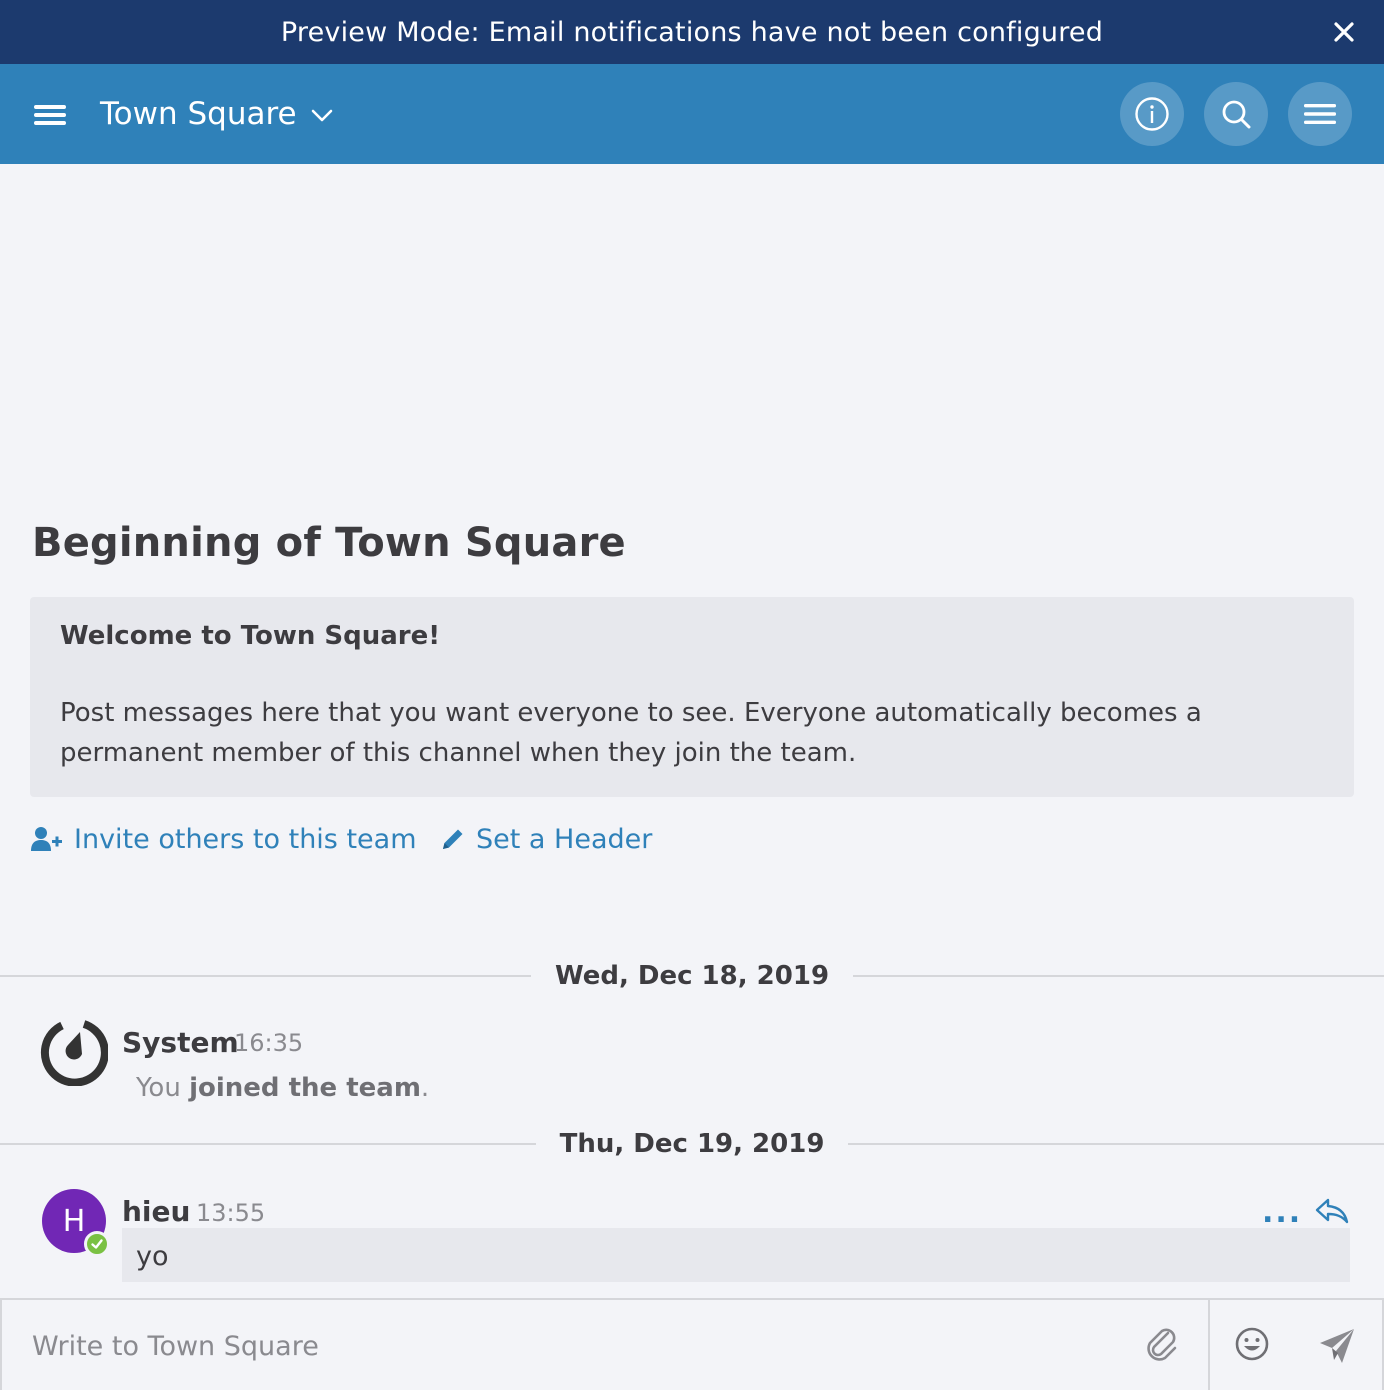 This screenshot has width=1384, height=1390. I want to click on date-separator-label: Thu, Dec 19, 2019, so click(692, 1144).